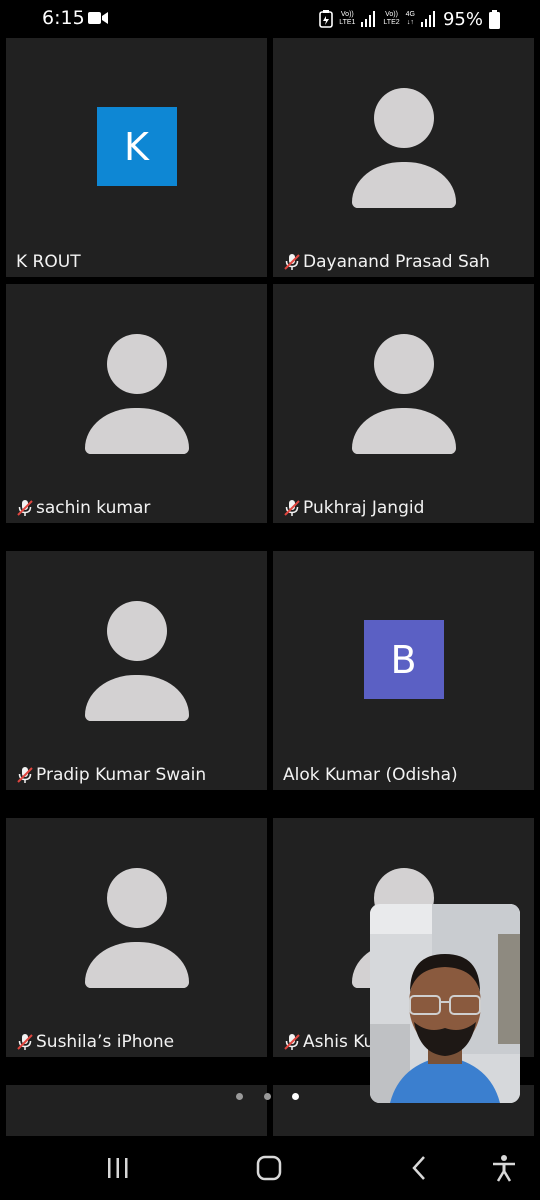 The image size is (540, 1200). I want to click on navigation-bar, so click(270, 1168).